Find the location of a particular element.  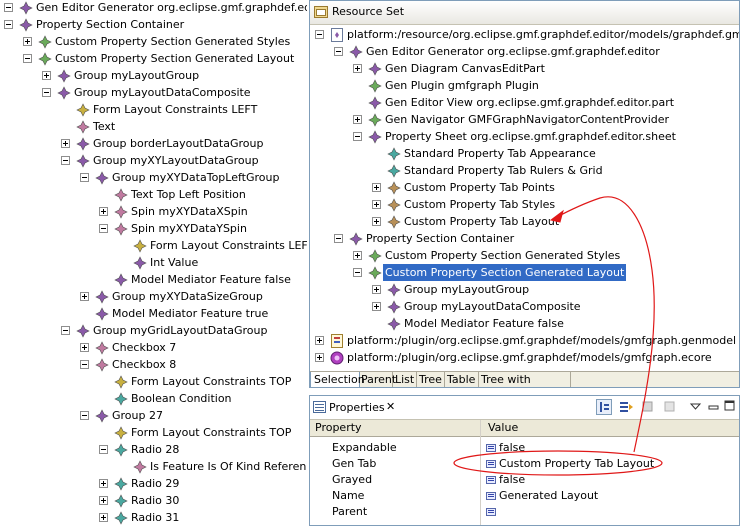

property-row: Expandable false is located at coordinates (524, 448).